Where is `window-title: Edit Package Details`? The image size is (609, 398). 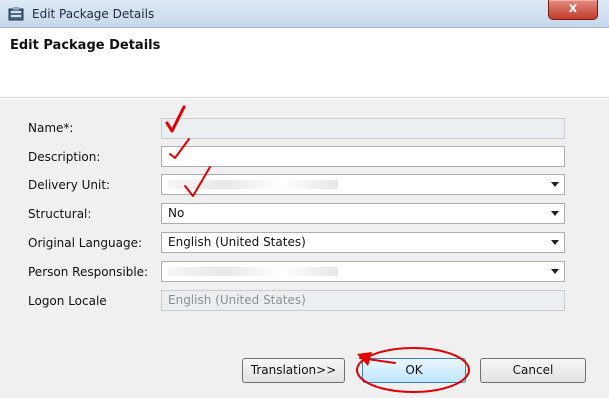 window-title: Edit Package Details is located at coordinates (93, 14).